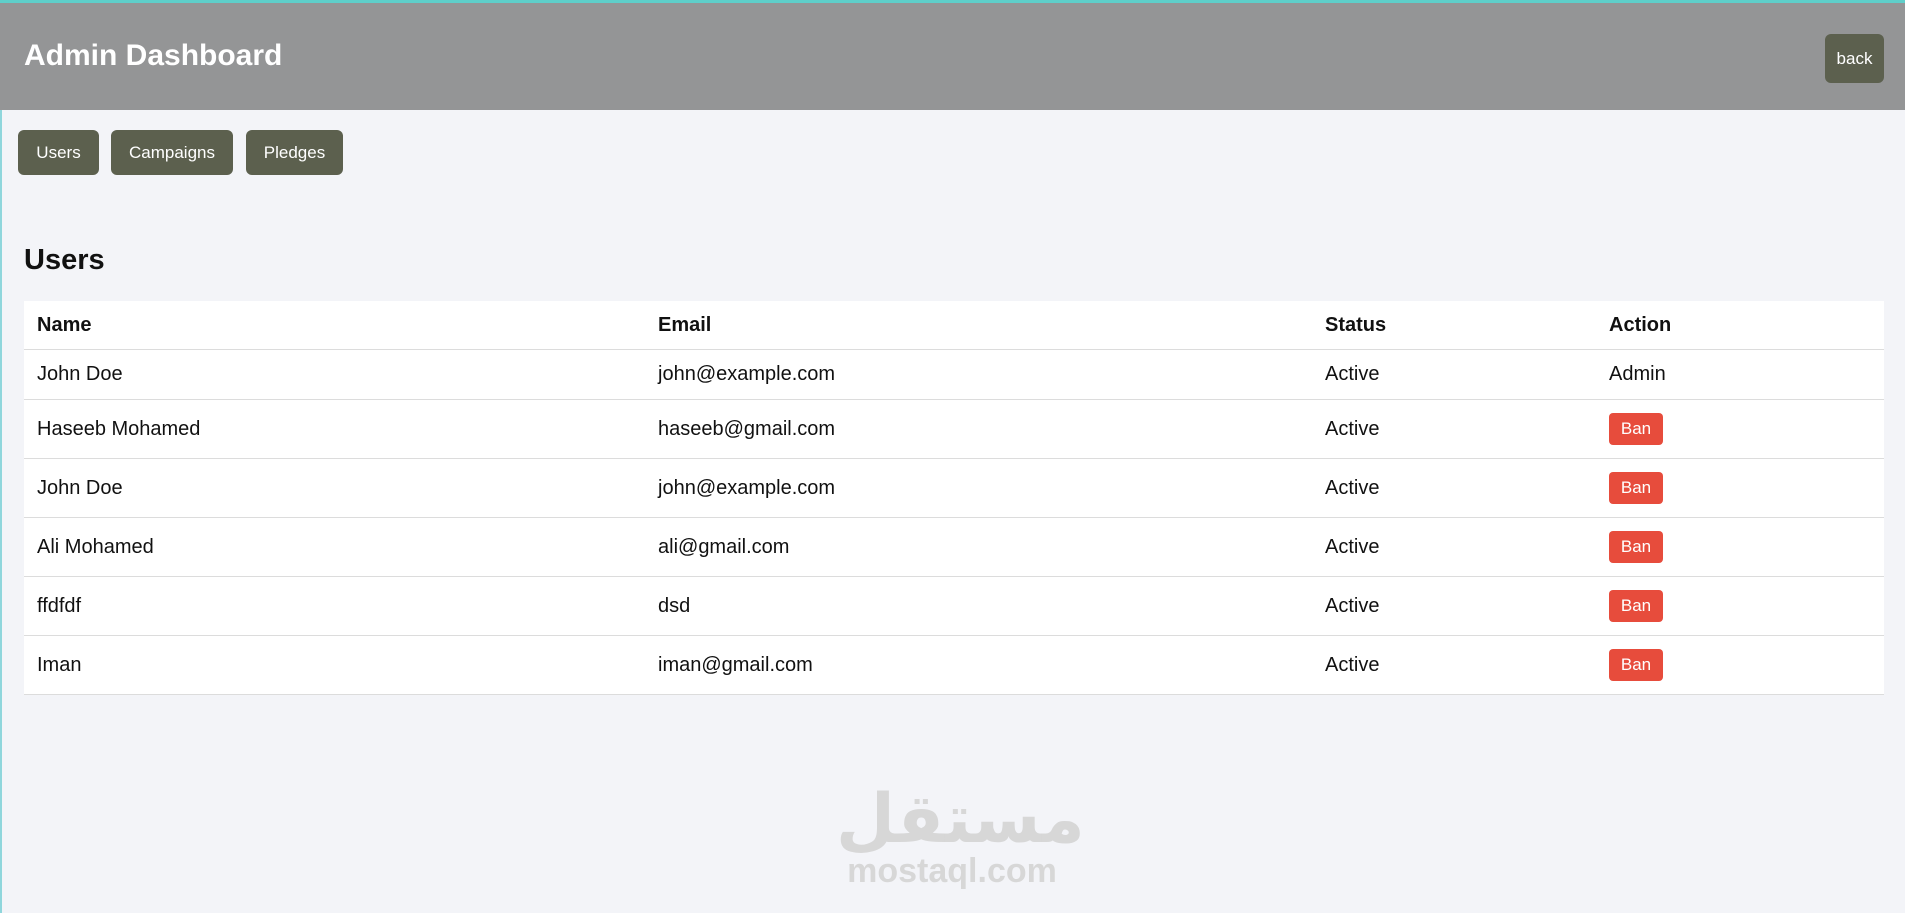 The height and width of the screenshot is (913, 1905). Describe the element at coordinates (153, 55) in the screenshot. I see `page-title: Admin Dashboard` at that location.